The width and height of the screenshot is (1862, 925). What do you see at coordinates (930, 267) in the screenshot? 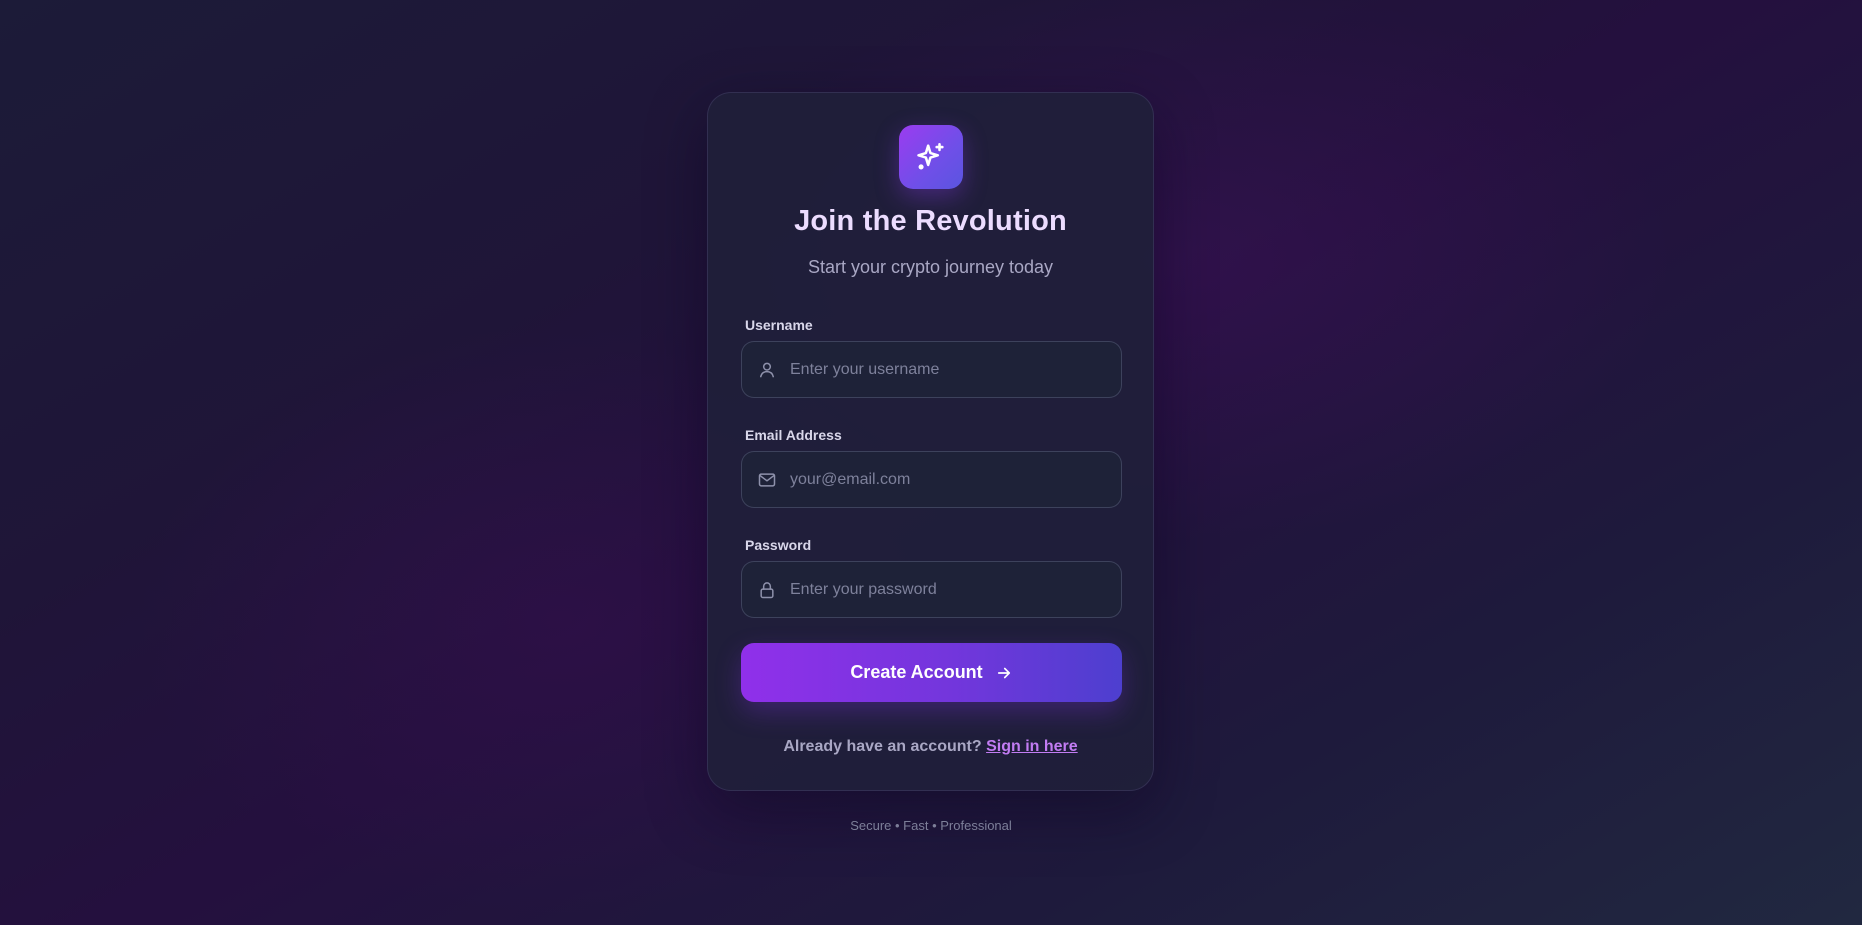
I see `page-subtitle: Start your crypto journey today` at bounding box center [930, 267].